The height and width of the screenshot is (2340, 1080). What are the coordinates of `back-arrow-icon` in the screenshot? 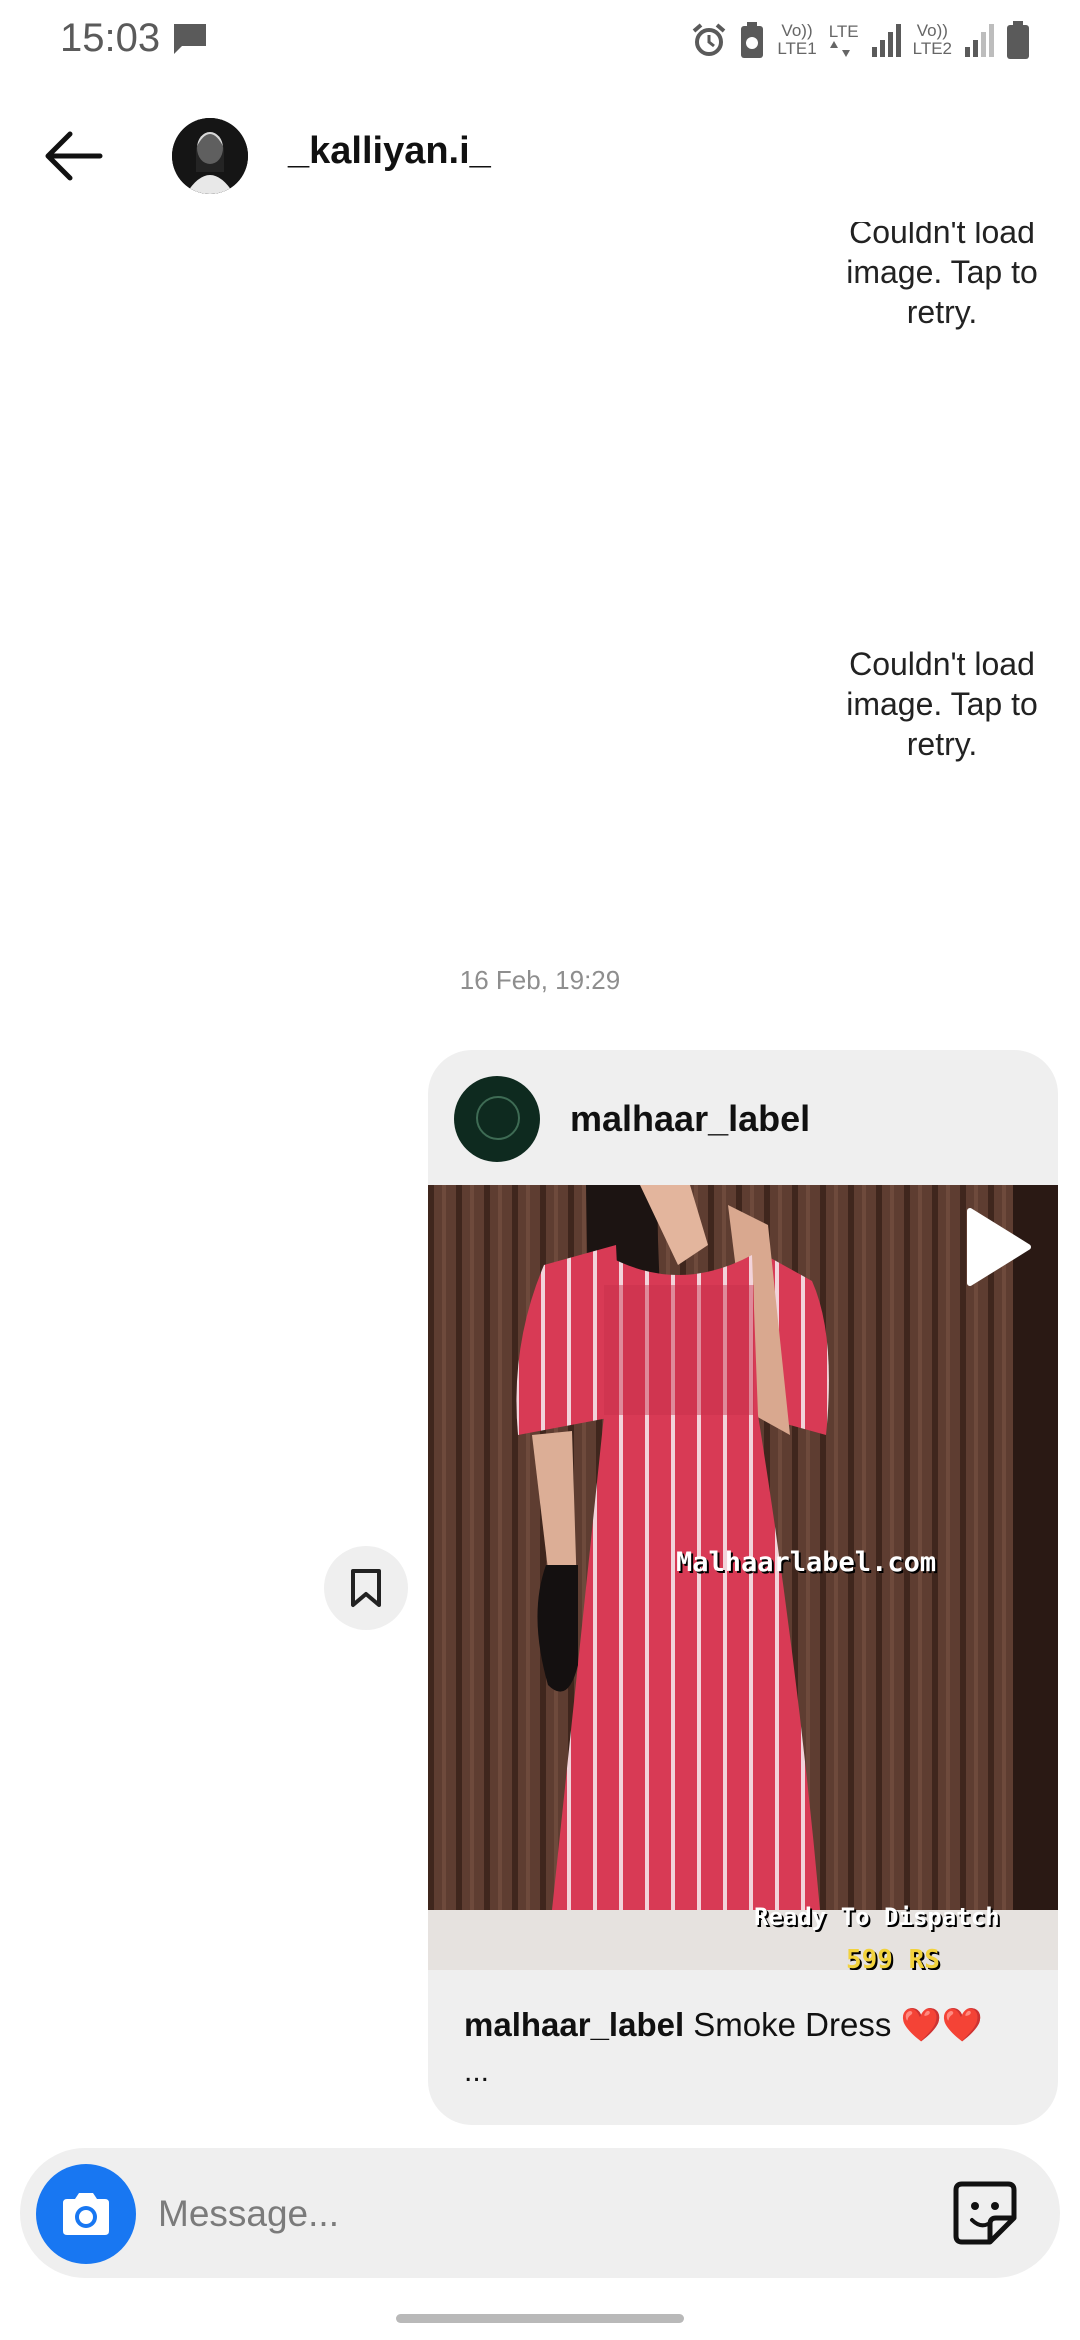 It's located at (72, 156).